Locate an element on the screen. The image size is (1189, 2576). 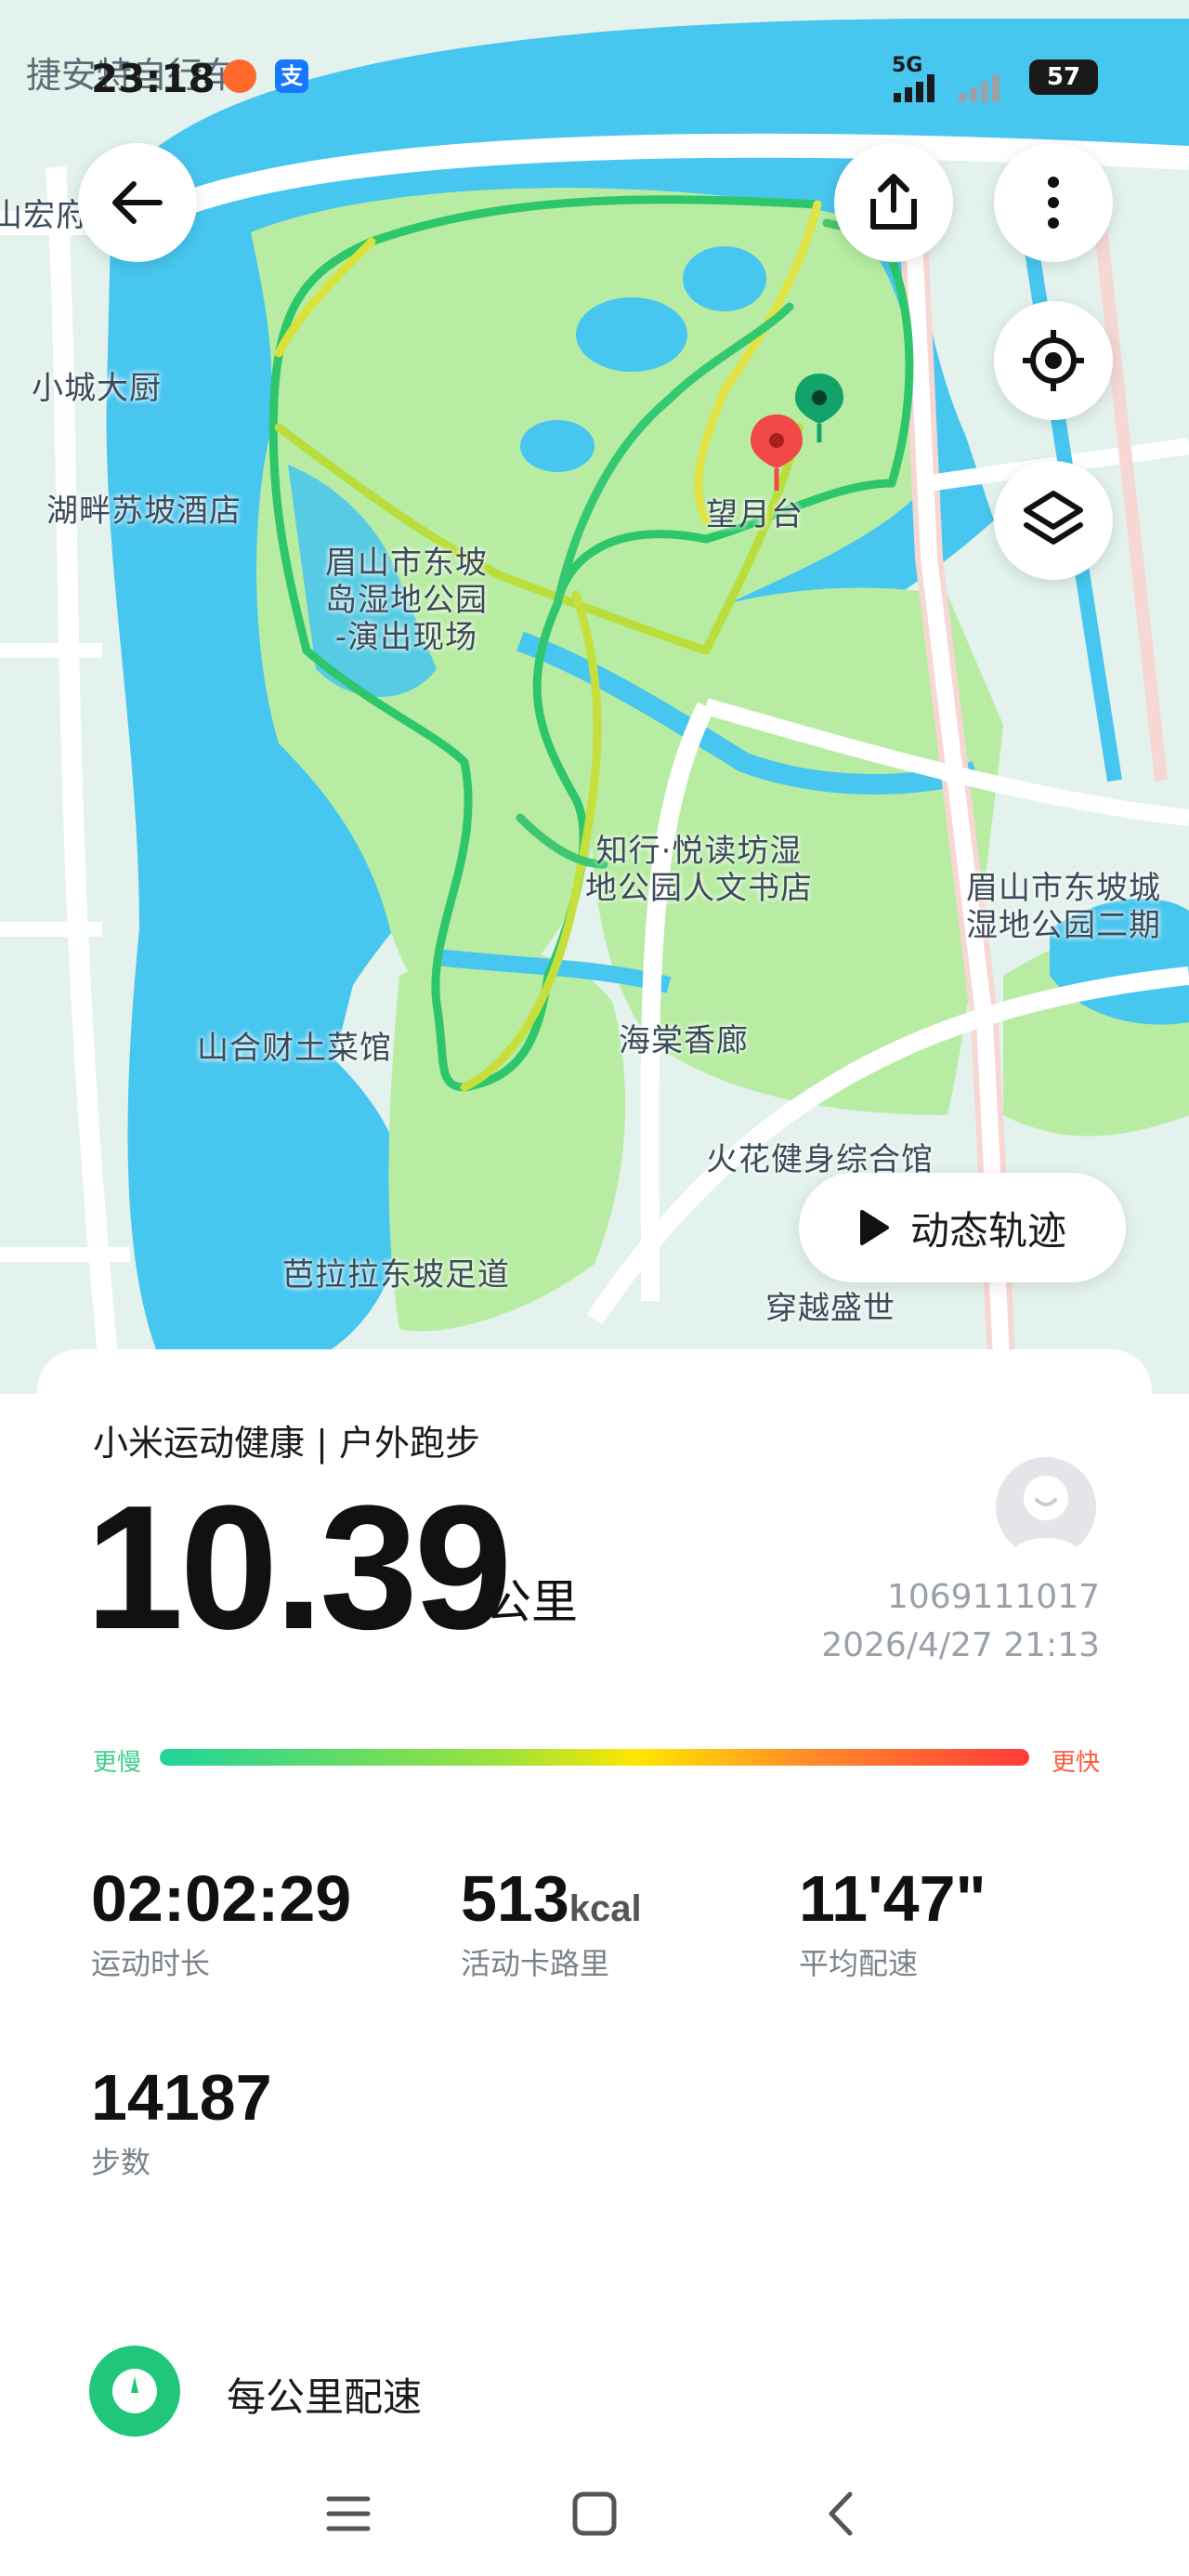
map-label-hongfu: 山宏府 is located at coordinates (44, 215).